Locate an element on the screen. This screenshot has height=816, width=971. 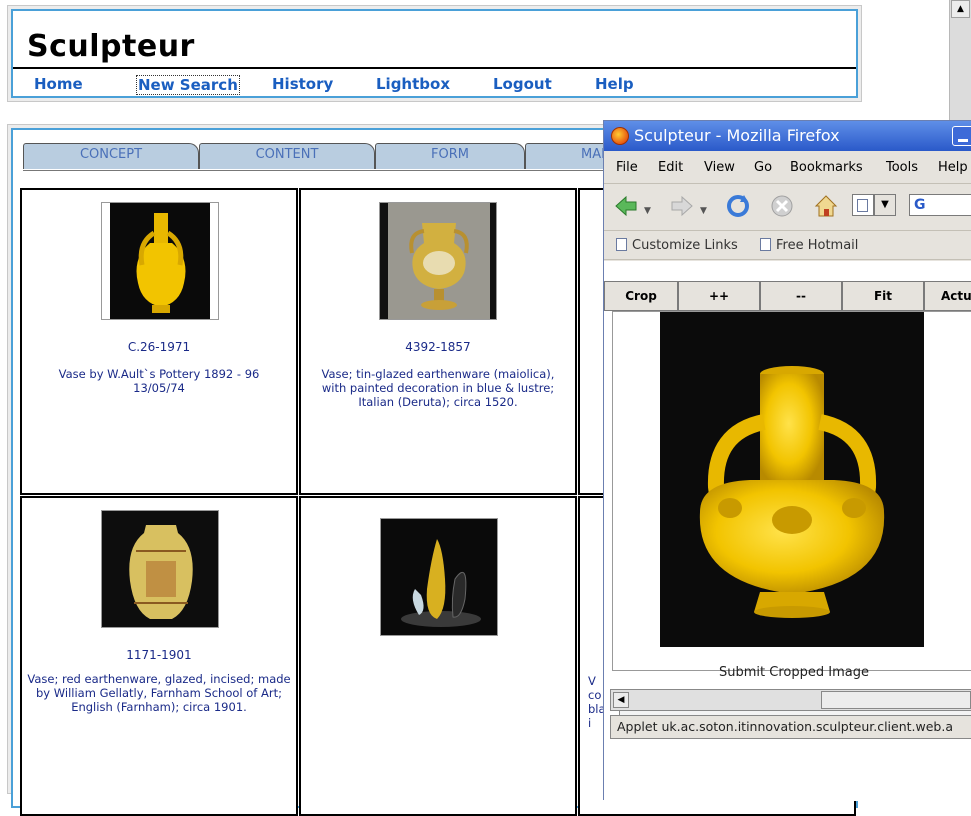
stop-icon is located at coordinates (782, 206).